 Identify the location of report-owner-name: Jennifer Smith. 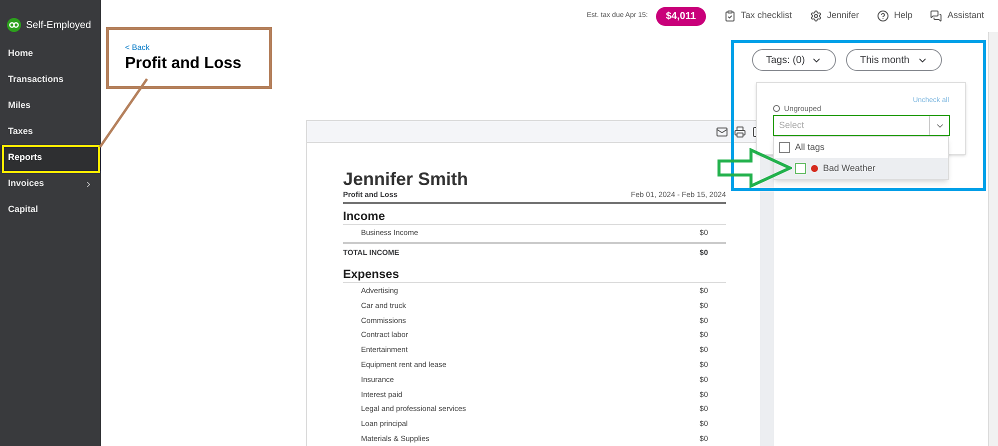
(406, 179).